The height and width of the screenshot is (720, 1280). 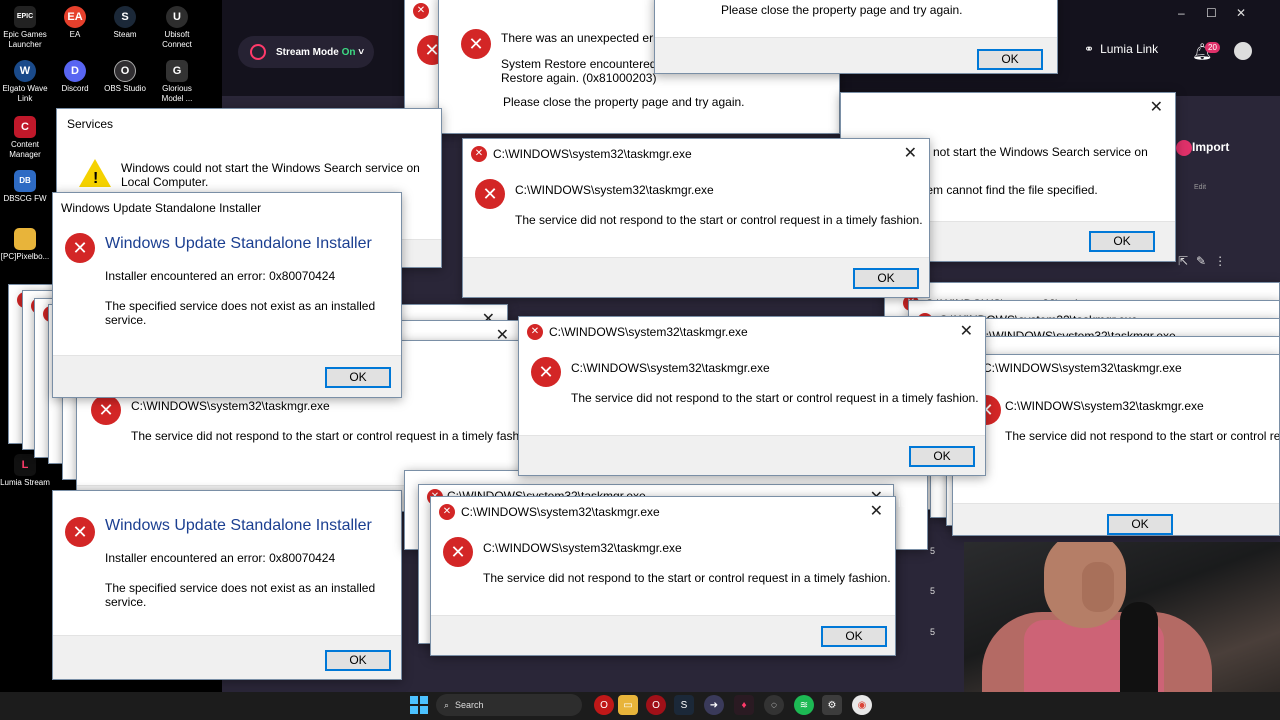 What do you see at coordinates (1243, 51) in the screenshot?
I see `avatar` at bounding box center [1243, 51].